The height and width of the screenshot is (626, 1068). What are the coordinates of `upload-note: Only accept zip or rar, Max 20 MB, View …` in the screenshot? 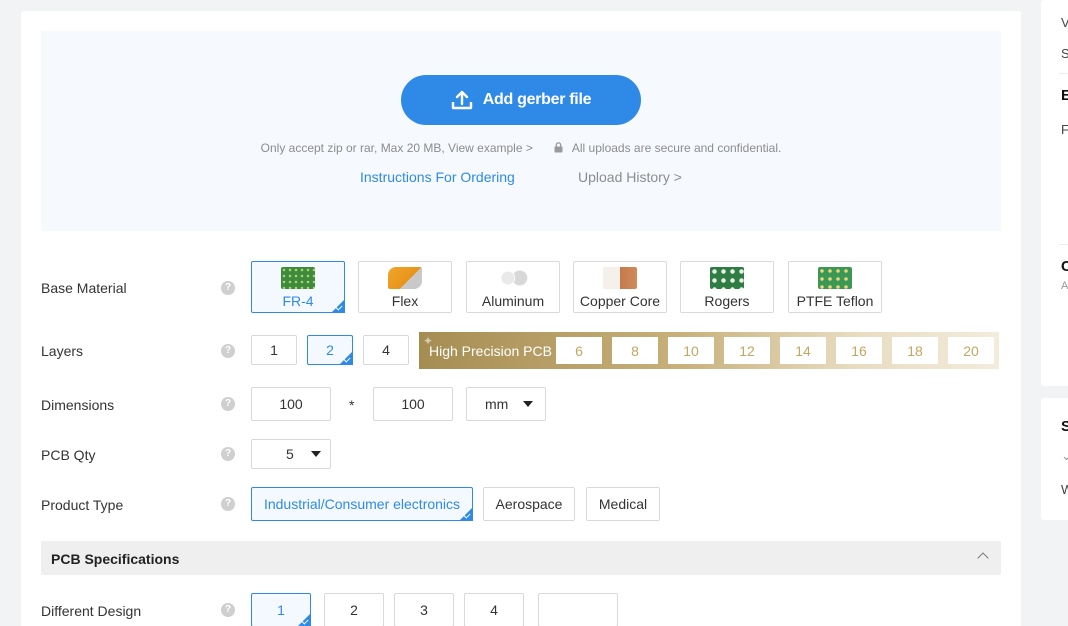 It's located at (521, 148).